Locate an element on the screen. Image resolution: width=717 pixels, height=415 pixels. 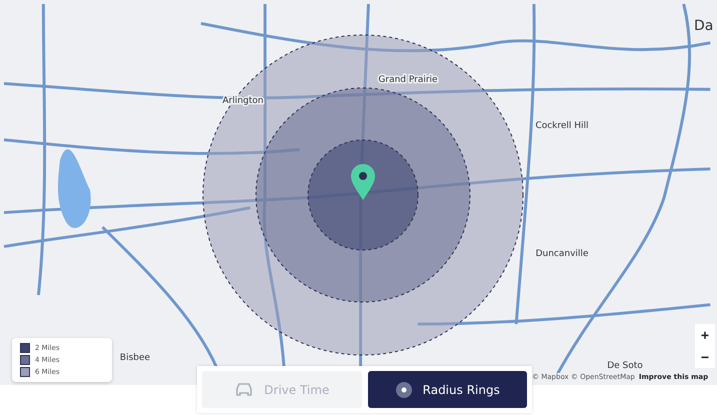
radius-icon is located at coordinates (403, 389).